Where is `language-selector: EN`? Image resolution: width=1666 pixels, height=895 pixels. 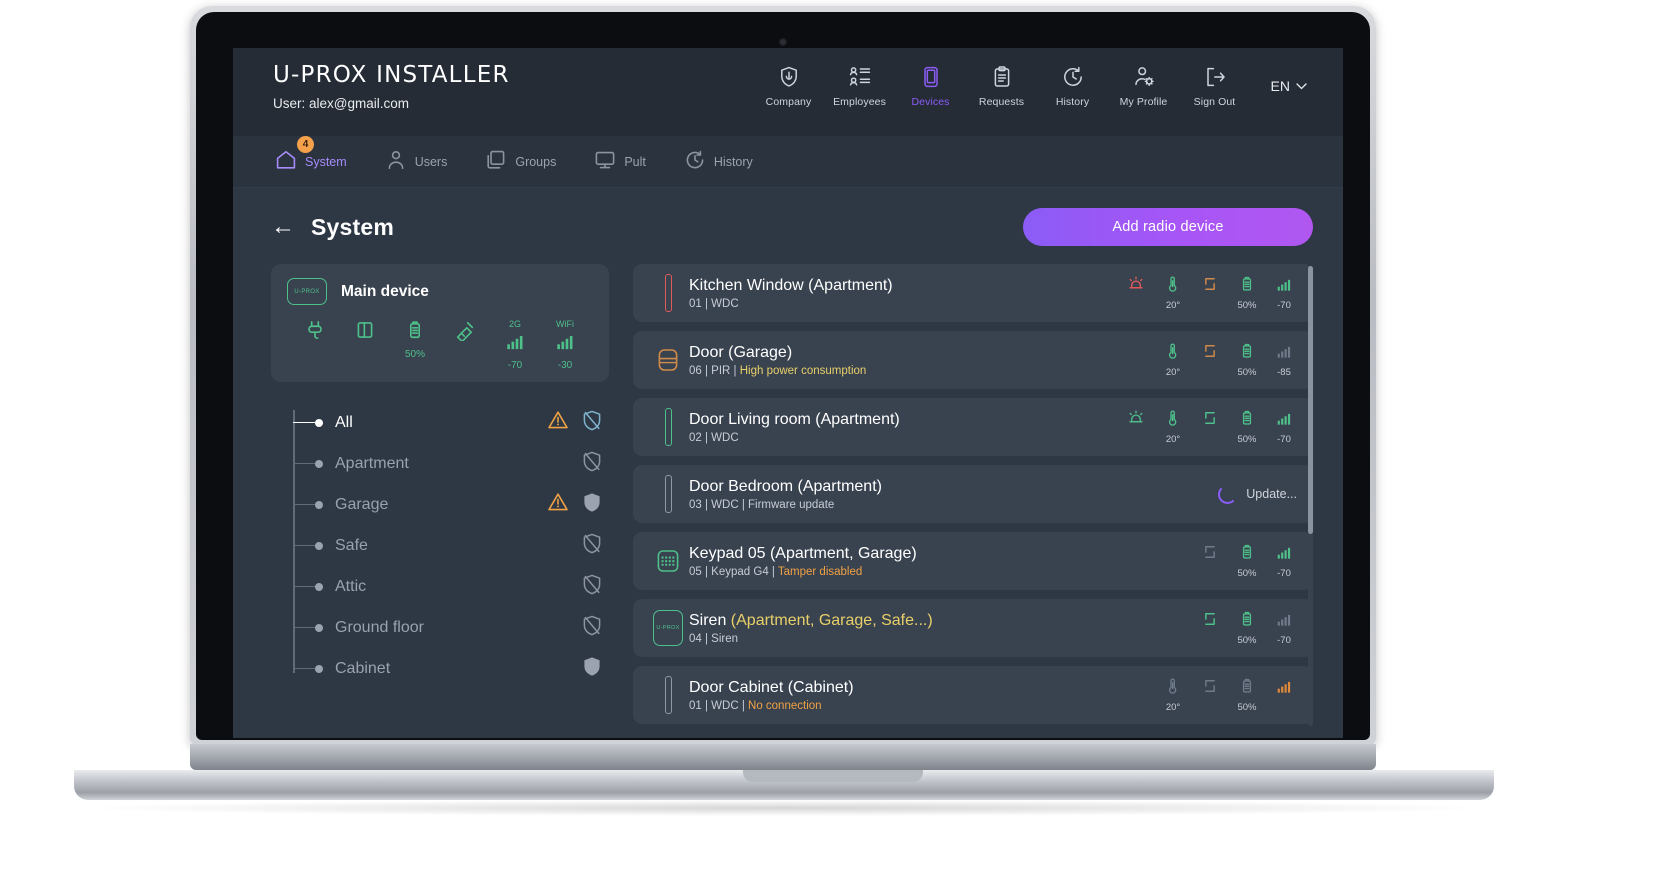 language-selector: EN is located at coordinates (1289, 86).